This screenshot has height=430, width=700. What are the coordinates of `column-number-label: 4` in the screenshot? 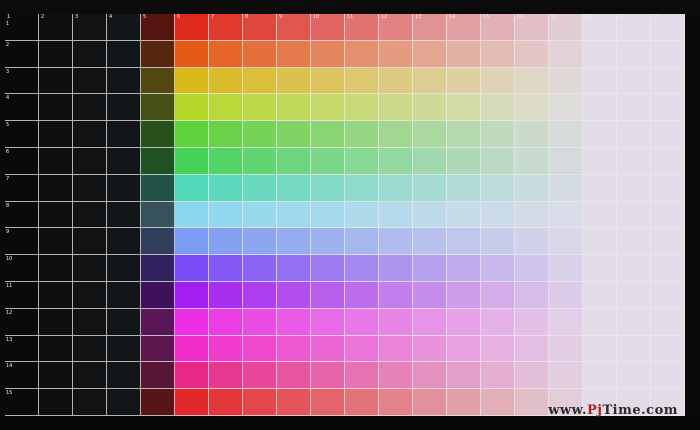 It's located at (111, 17).